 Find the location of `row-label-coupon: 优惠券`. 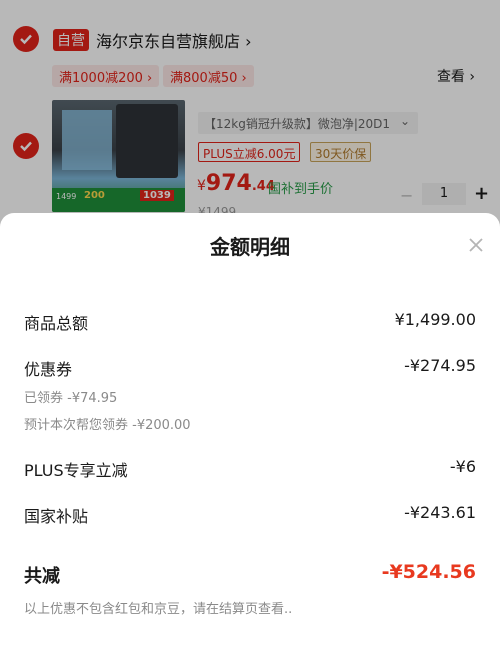

row-label-coupon: 优惠券 is located at coordinates (48, 369).